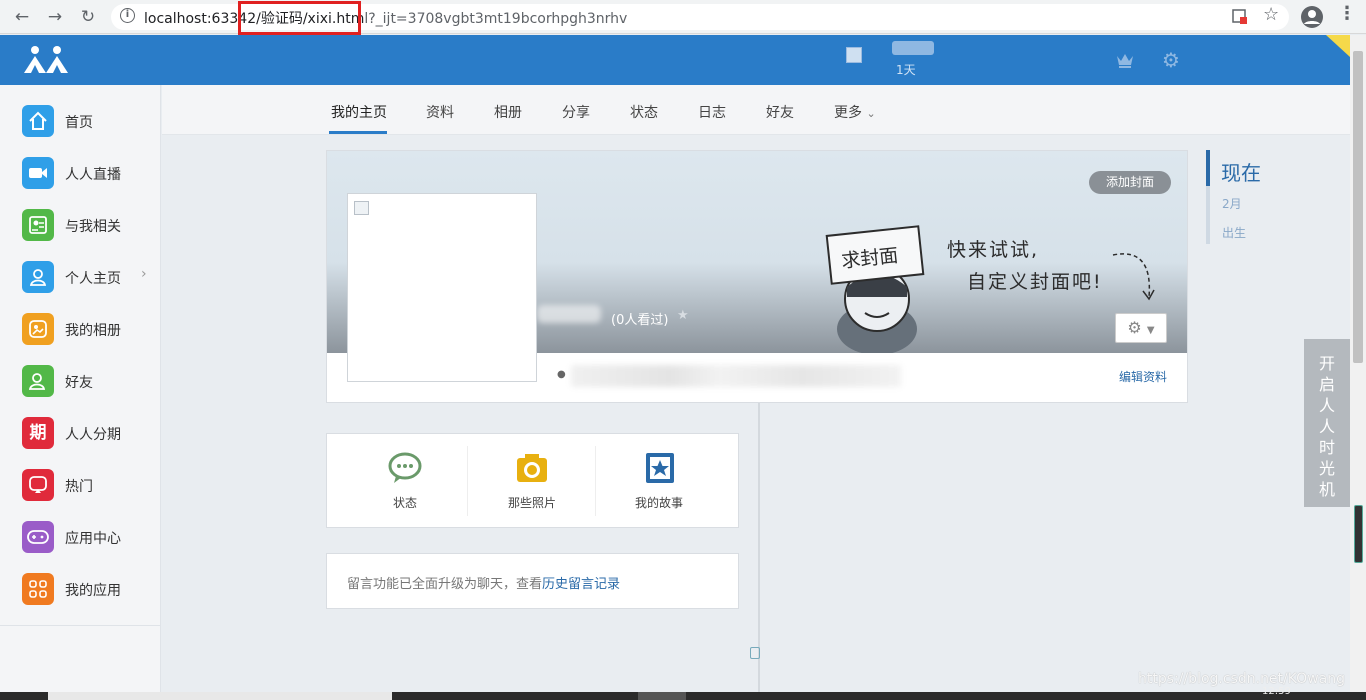 The image size is (1366, 700). Describe the element at coordinates (675, 60) in the screenshot. I see `site-header: 1天 ⚙` at that location.